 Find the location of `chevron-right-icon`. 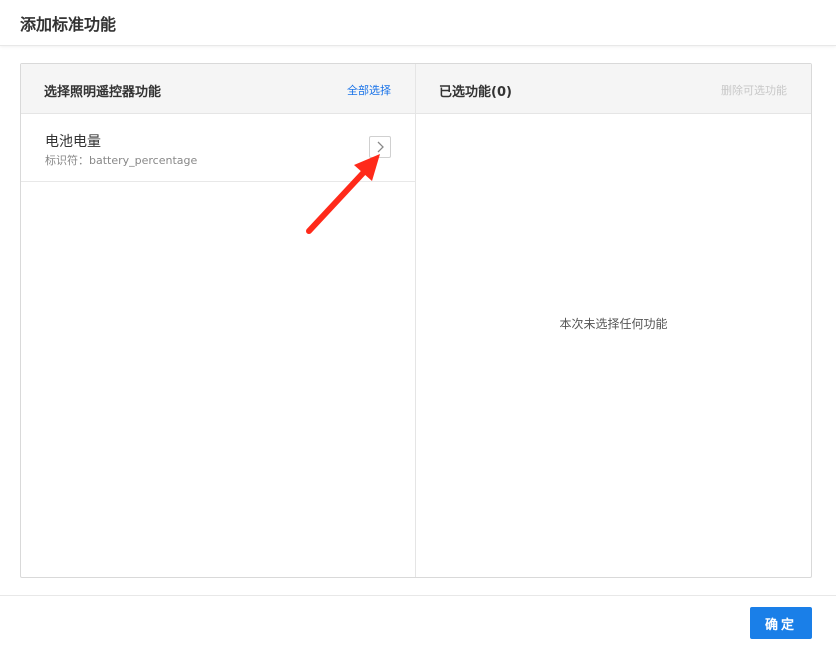

chevron-right-icon is located at coordinates (380, 147).